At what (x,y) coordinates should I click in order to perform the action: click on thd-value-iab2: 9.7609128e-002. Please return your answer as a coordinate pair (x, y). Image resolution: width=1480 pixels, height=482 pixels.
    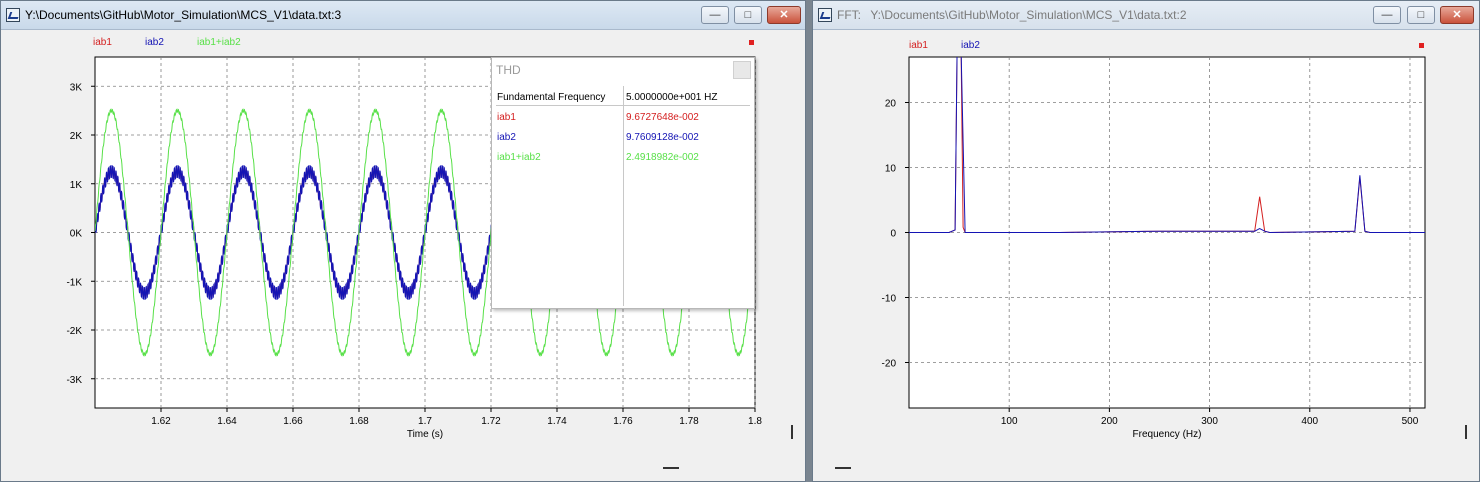
    Looking at the image, I should click on (662, 137).